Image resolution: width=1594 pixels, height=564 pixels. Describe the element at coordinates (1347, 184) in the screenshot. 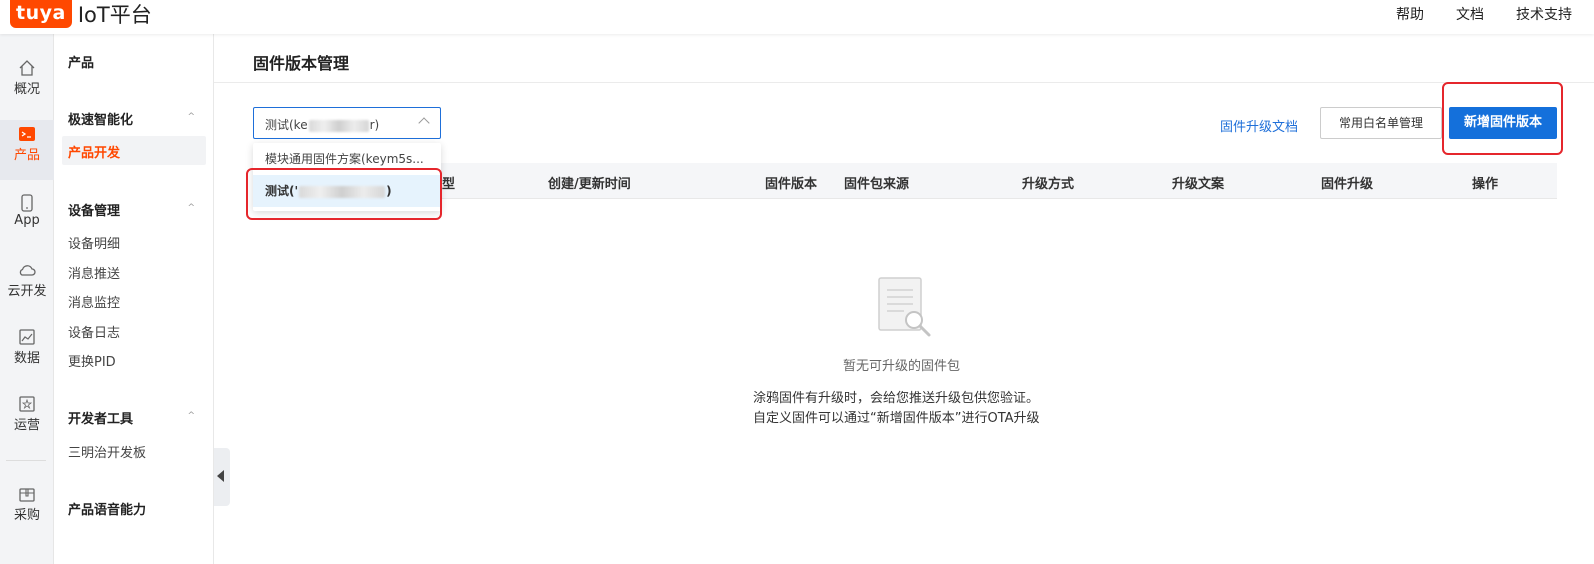

I see `column-header: 固件升级` at that location.